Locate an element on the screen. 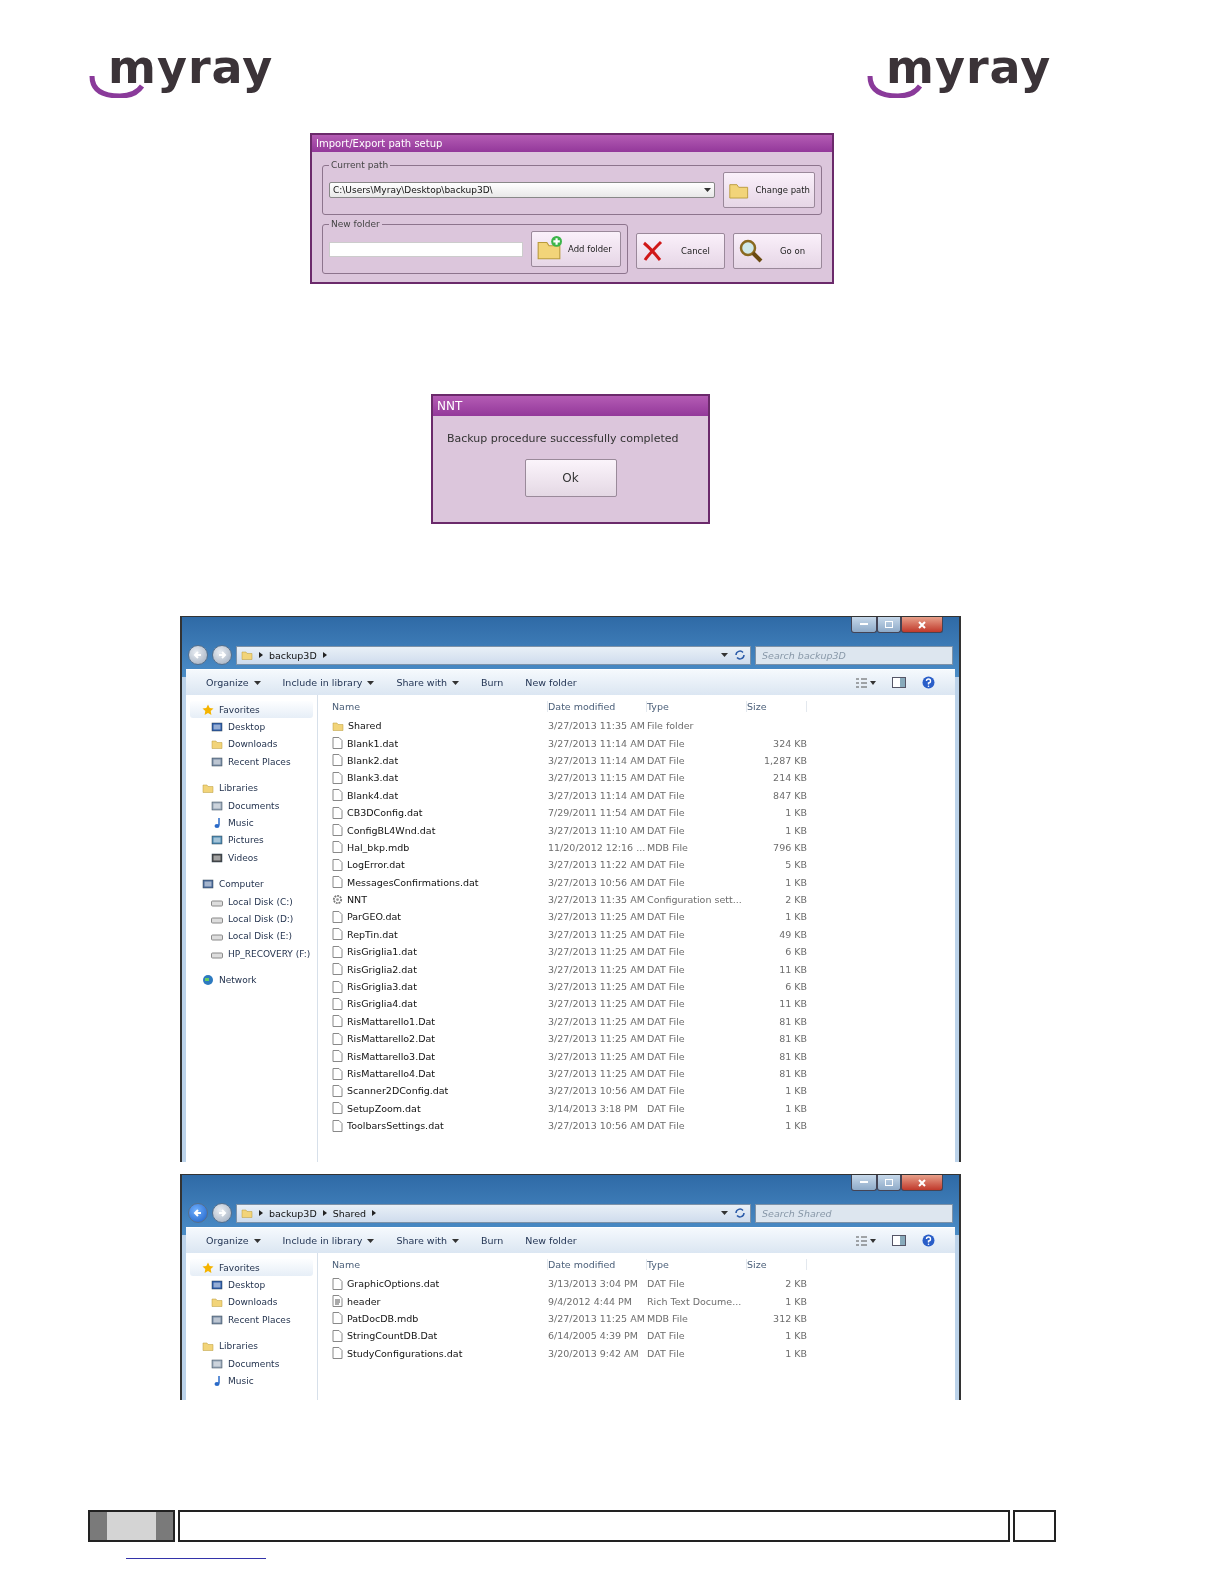 Image resolution: width=1224 pixels, height=1584 pixels. file-name: Hal_bkp.mdb is located at coordinates (440, 847).